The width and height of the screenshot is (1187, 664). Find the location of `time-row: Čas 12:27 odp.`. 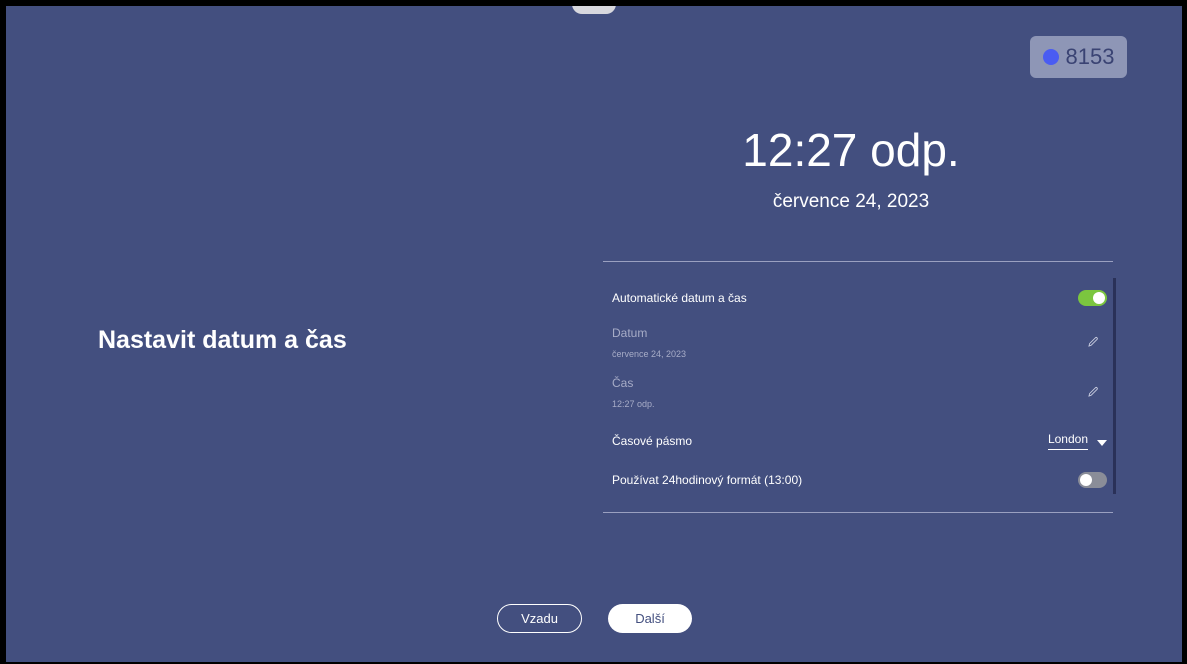

time-row: Čas 12:27 odp. is located at coordinates (859, 392).